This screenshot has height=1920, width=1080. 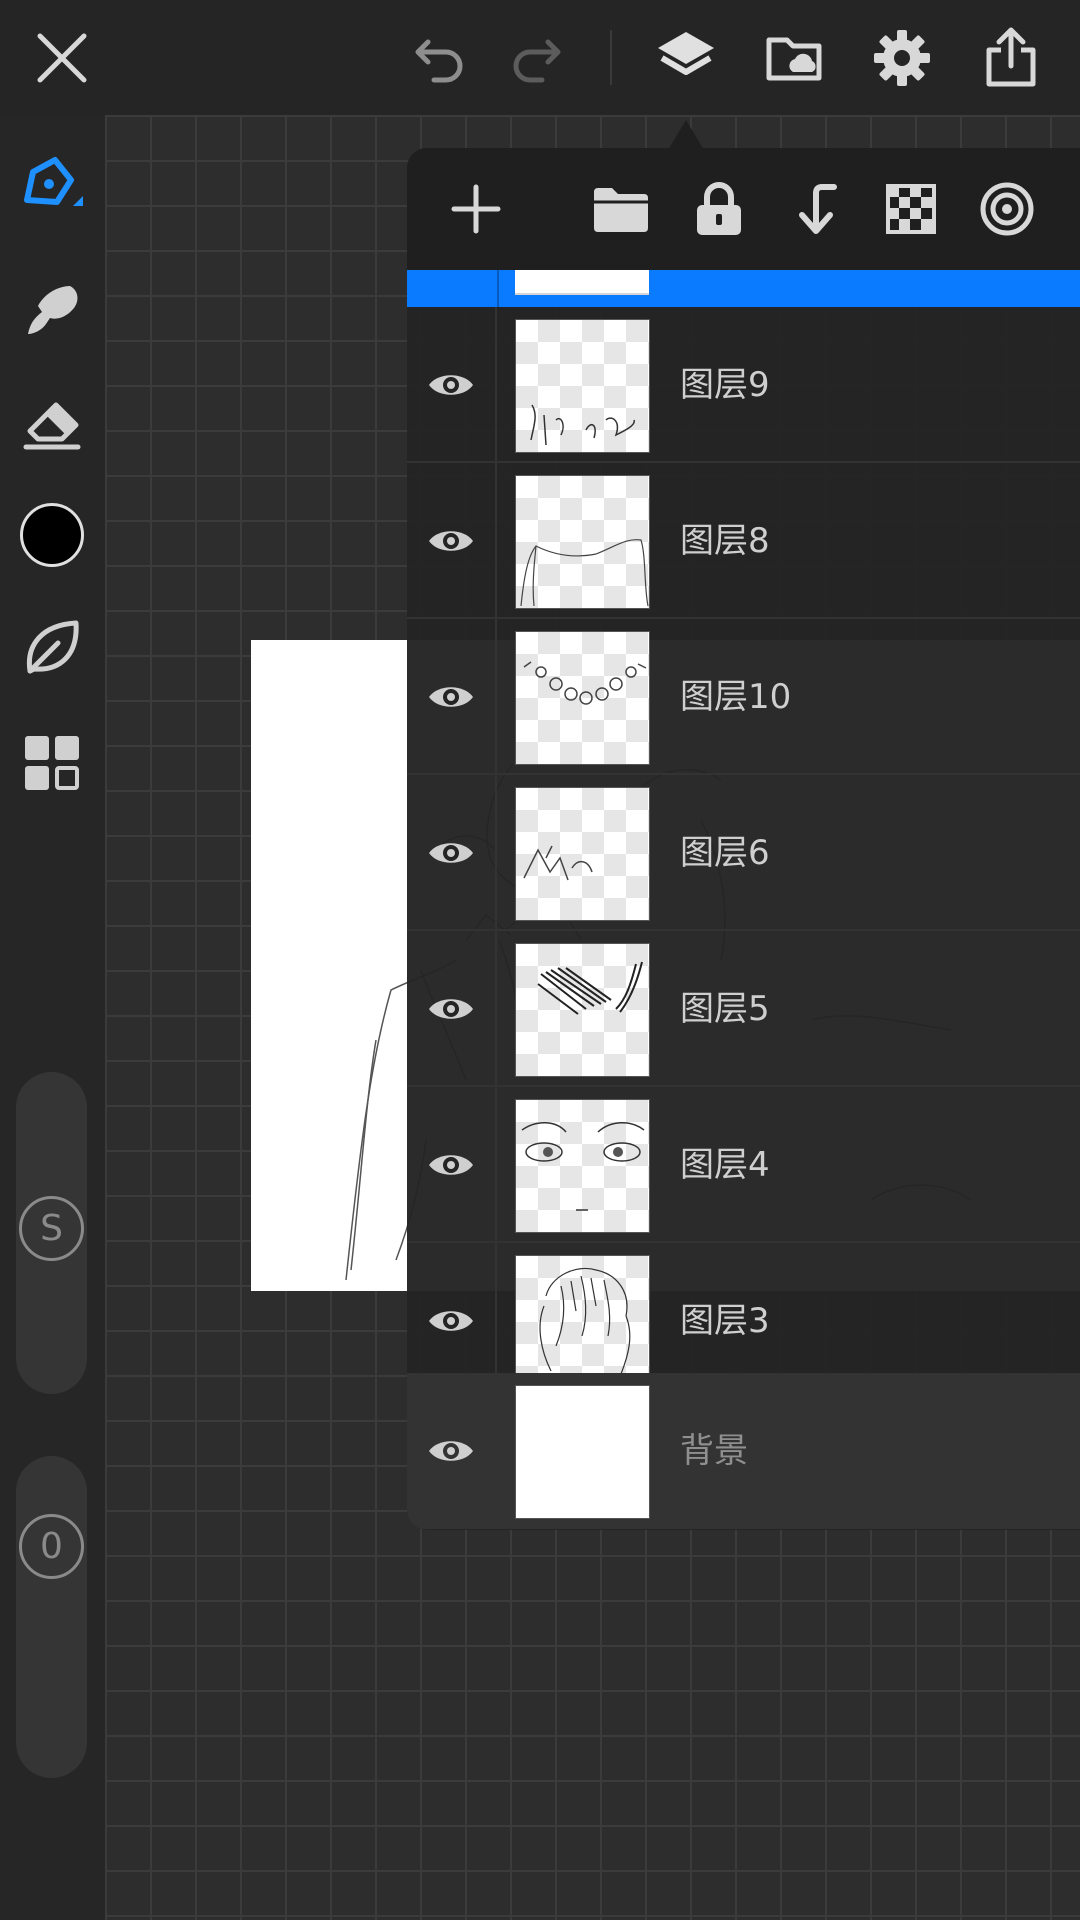 I want to click on layers-icon, so click(x=686, y=58).